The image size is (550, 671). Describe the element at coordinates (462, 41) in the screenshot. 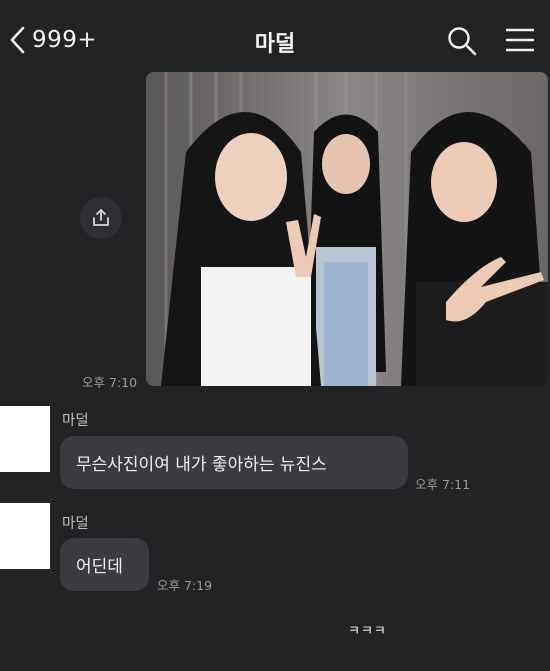

I see `search-icon` at that location.